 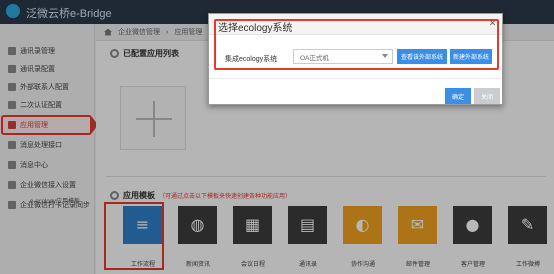 What do you see at coordinates (355, 78) in the screenshot?
I see `dialog-divider` at bounding box center [355, 78].